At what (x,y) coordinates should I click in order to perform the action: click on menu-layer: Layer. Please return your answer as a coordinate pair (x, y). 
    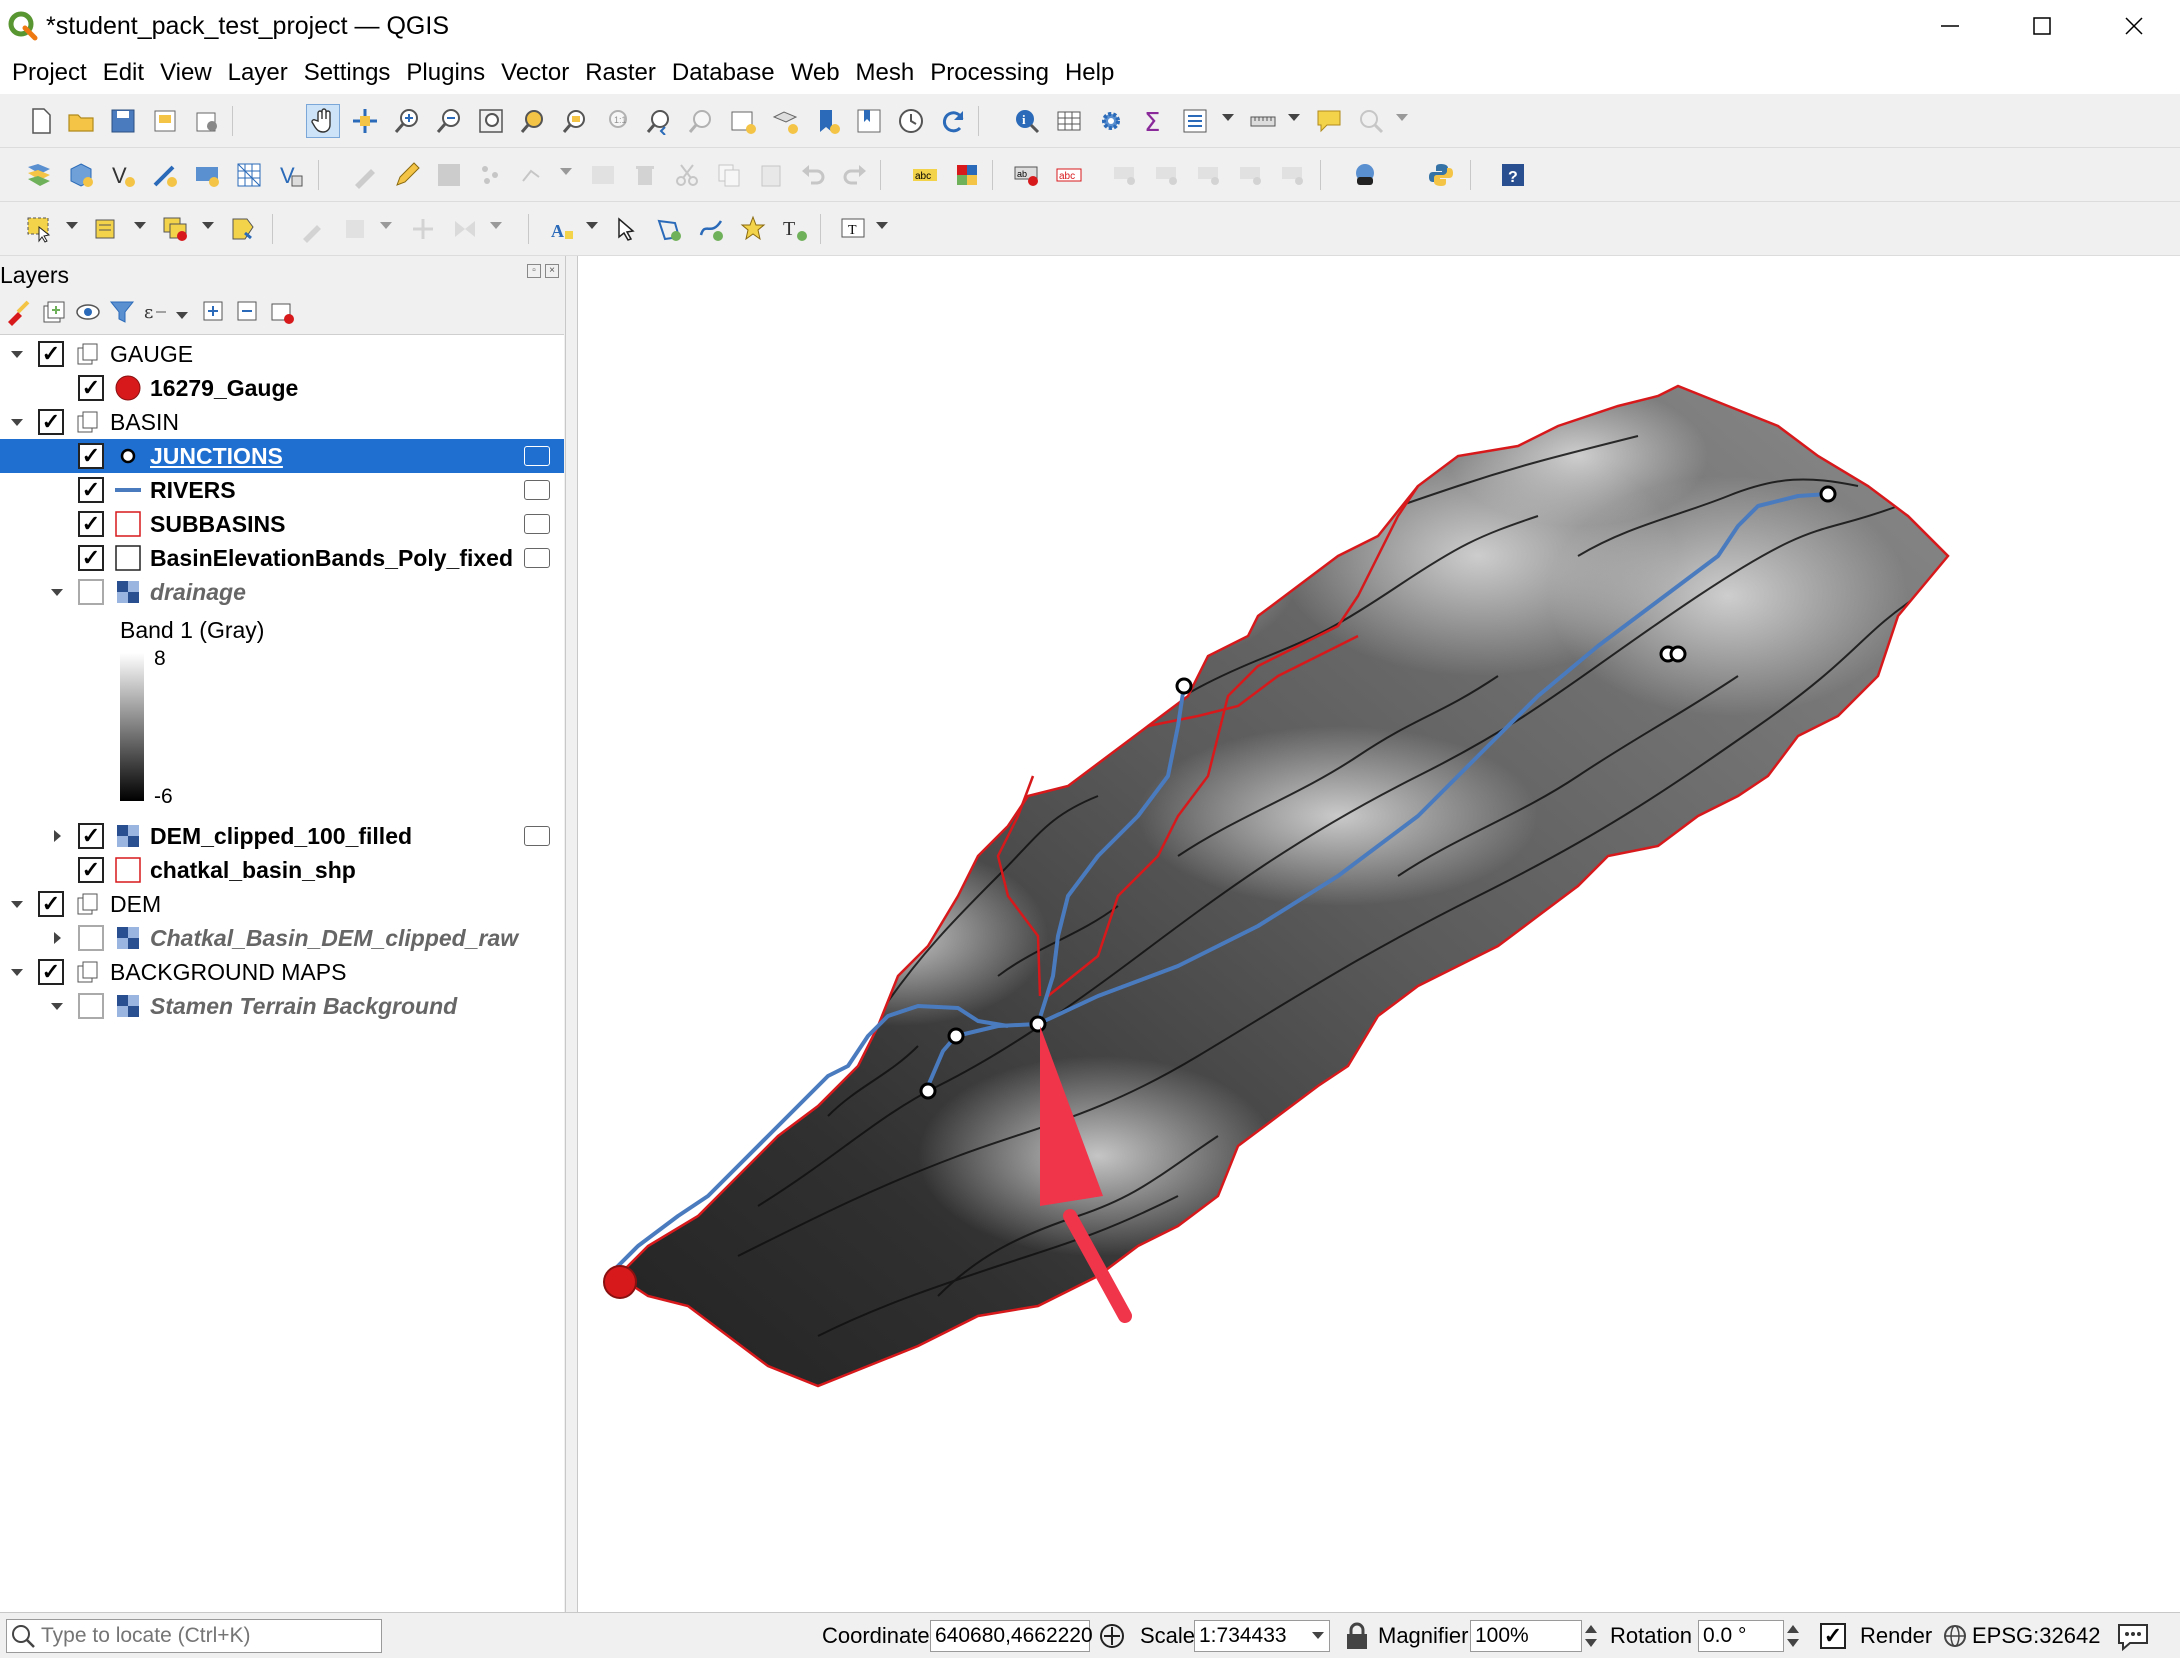
    Looking at the image, I should click on (258, 73).